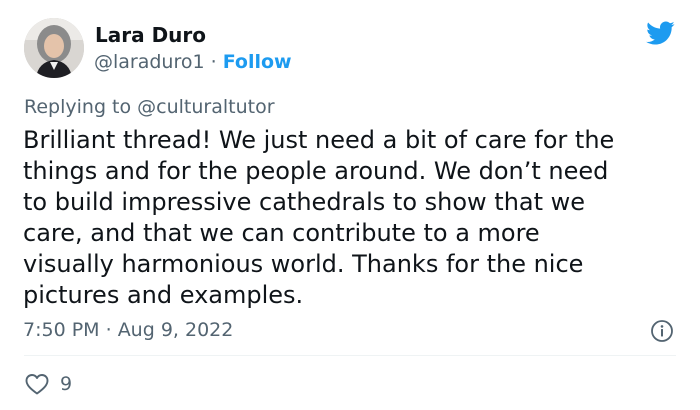  Describe the element at coordinates (150, 35) in the screenshot. I see `display-name: Lara Duro` at that location.